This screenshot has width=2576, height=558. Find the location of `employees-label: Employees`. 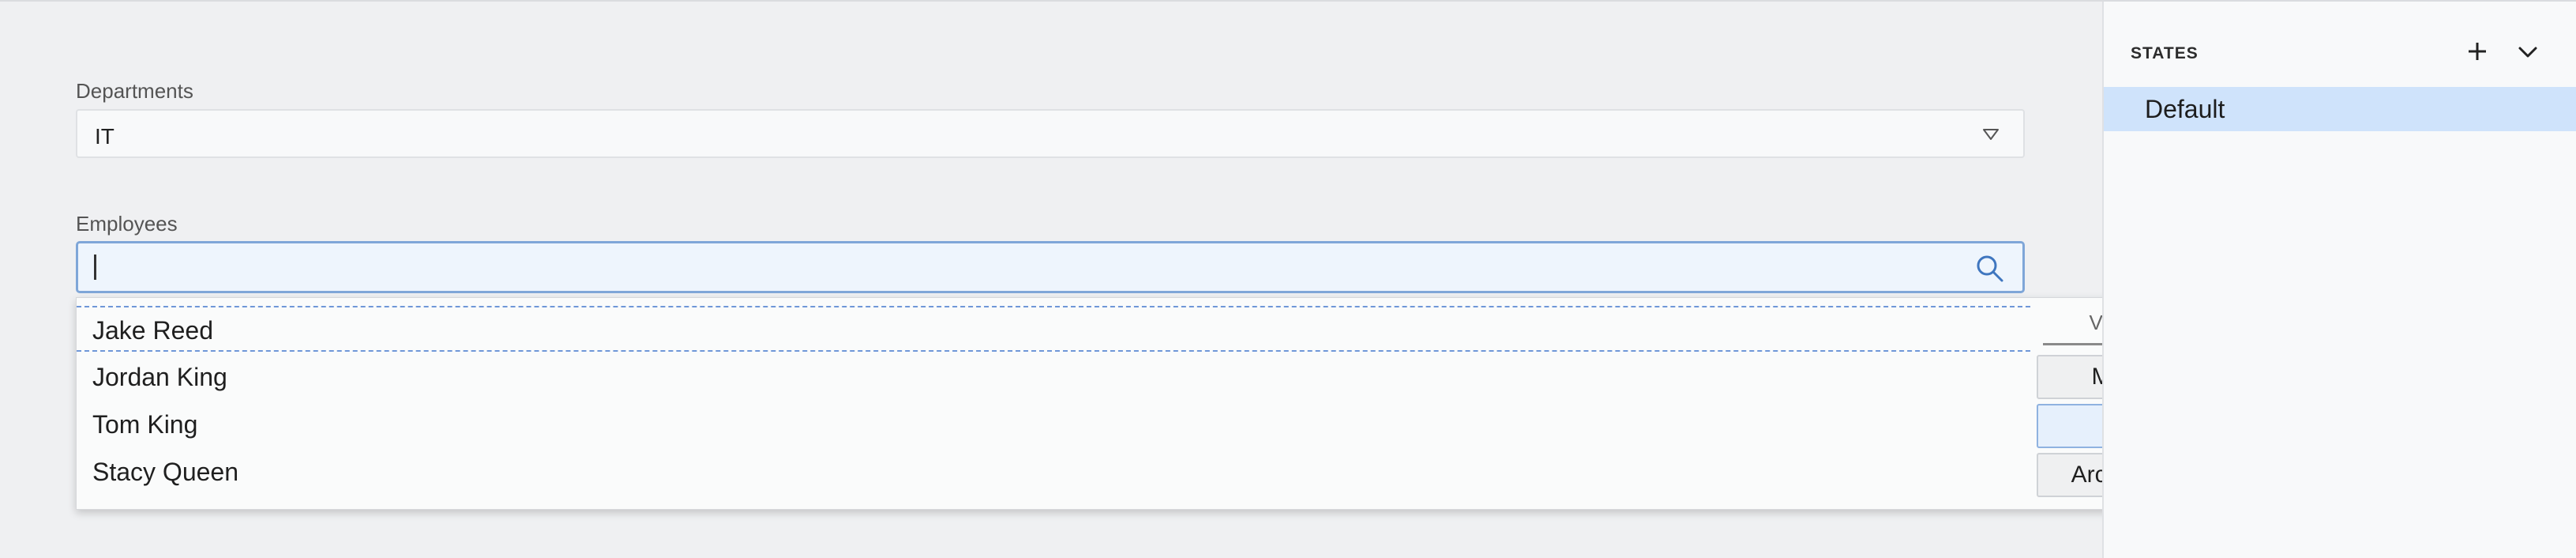

employees-label: Employees is located at coordinates (127, 224).